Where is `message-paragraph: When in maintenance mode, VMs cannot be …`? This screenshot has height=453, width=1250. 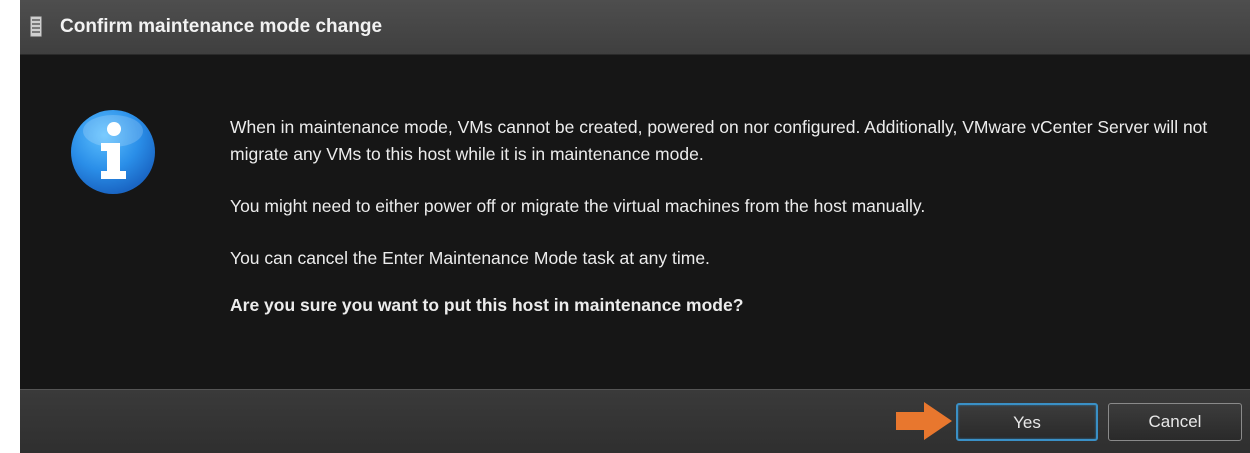
message-paragraph: When in maintenance mode, VMs cannot be … is located at coordinates (719, 140).